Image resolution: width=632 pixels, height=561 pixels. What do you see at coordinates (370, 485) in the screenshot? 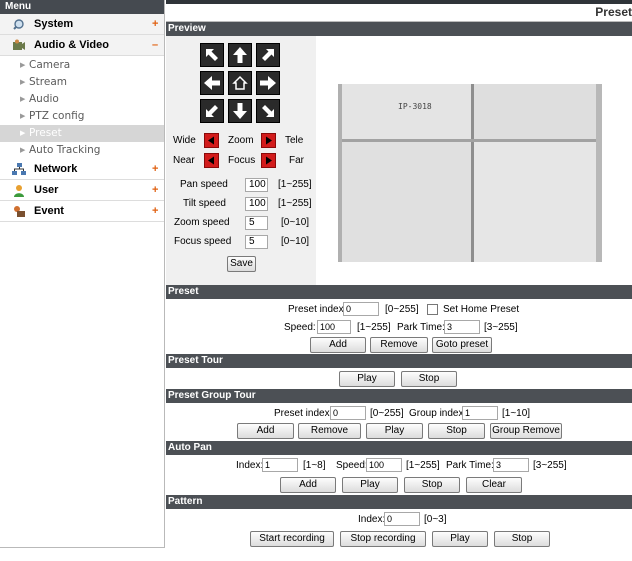
I see `auto-pan-play-button: Play` at bounding box center [370, 485].